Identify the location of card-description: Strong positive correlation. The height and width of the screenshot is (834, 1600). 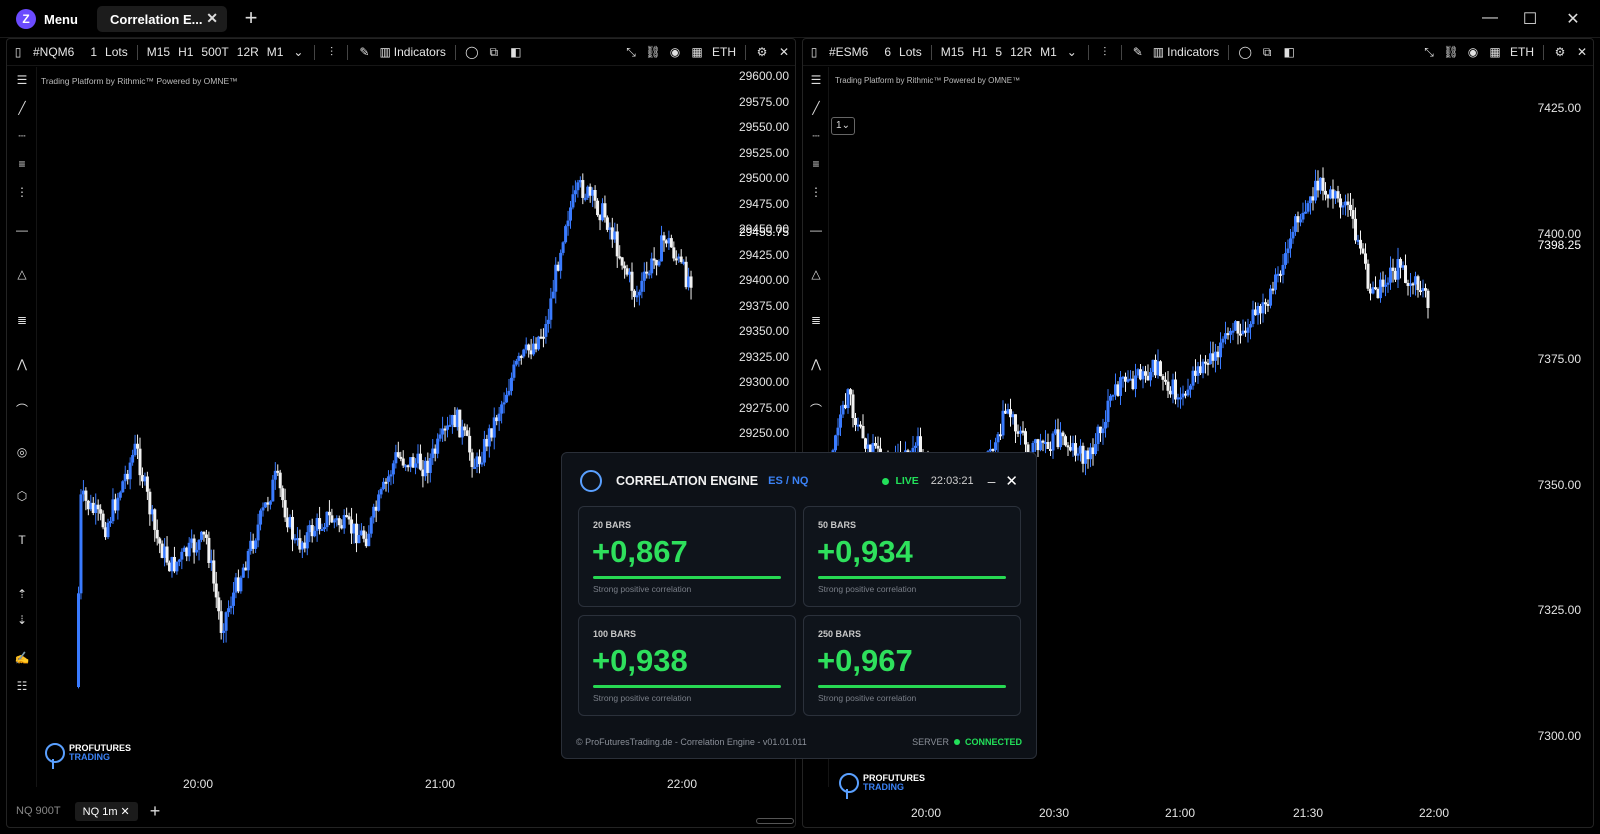
(867, 698).